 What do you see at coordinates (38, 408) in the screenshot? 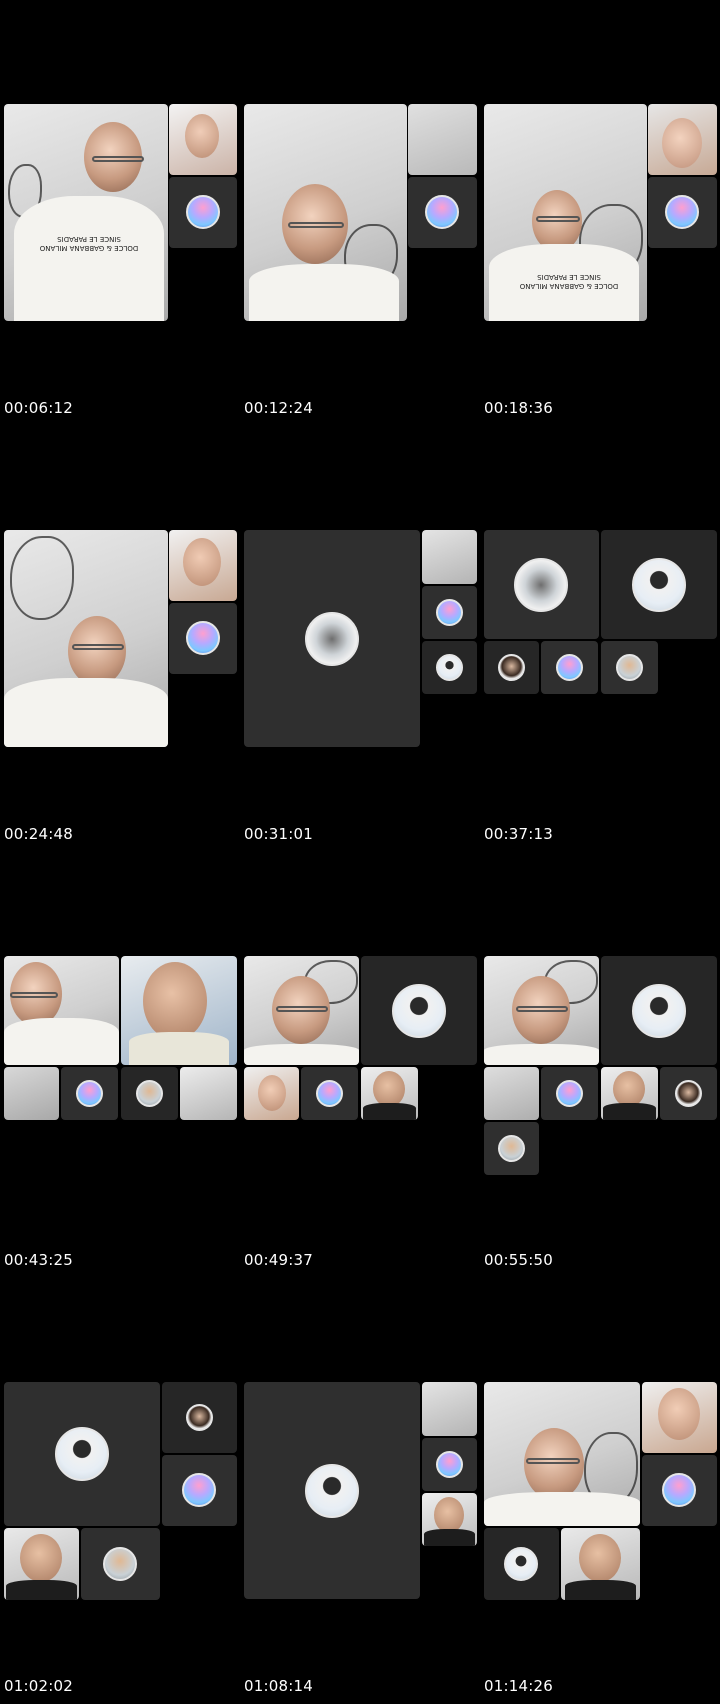
I see `timestamp: 00:06:12` at bounding box center [38, 408].